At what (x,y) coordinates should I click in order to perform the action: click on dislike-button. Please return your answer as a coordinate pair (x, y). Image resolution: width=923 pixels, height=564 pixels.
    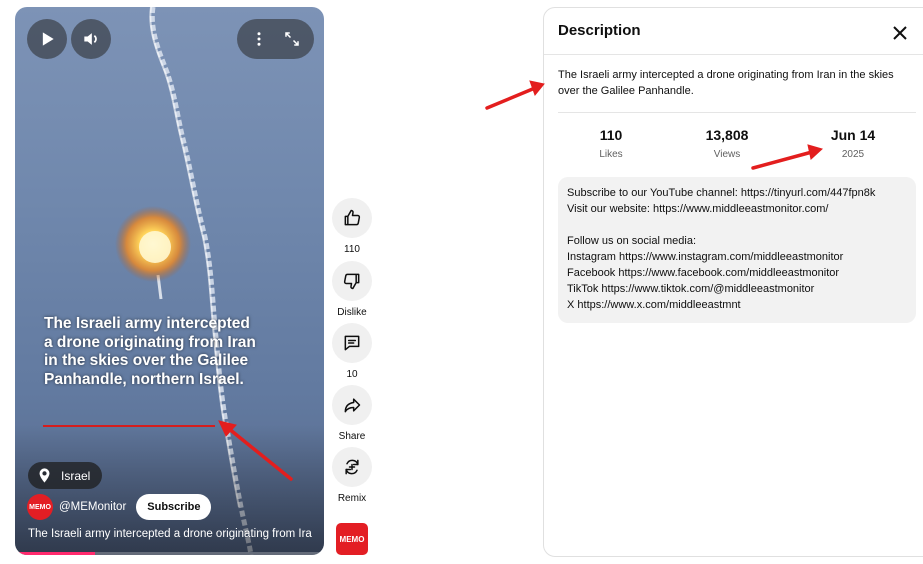
    Looking at the image, I should click on (352, 281).